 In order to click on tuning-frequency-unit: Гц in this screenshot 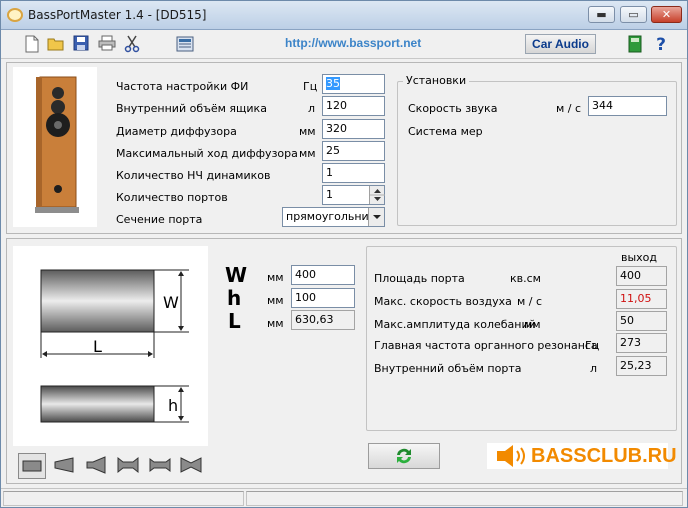, I will do `click(310, 86)`.